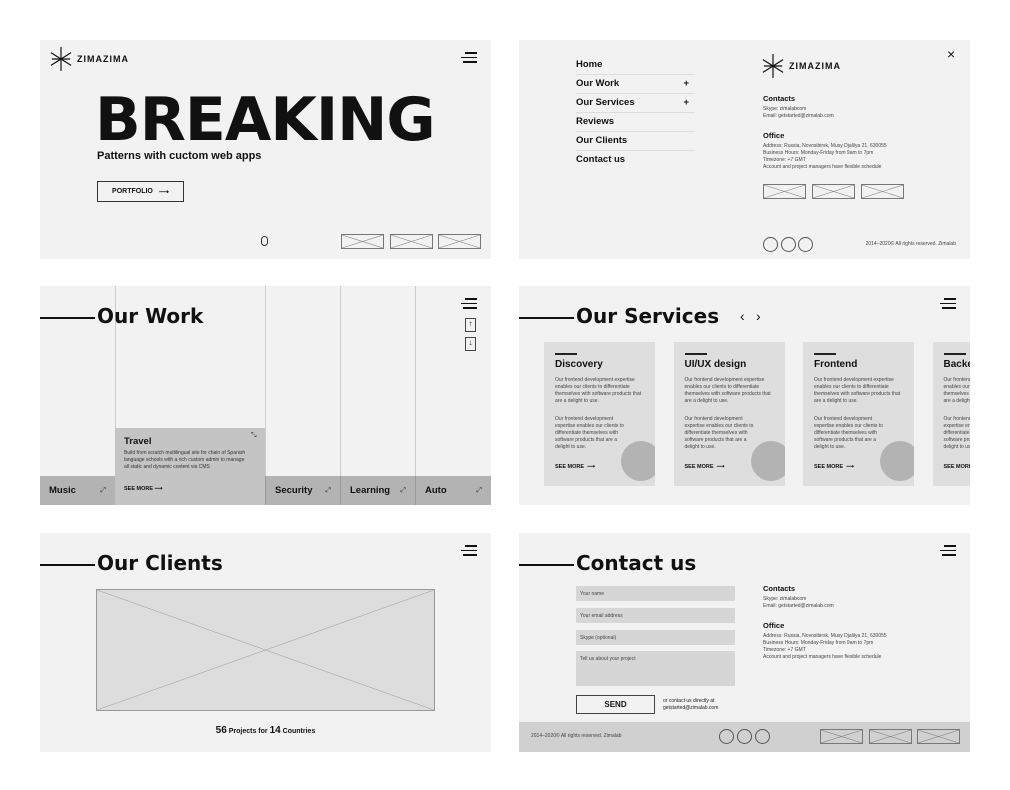  I want to click on project-textarea: Tell us about your project, so click(655, 668).